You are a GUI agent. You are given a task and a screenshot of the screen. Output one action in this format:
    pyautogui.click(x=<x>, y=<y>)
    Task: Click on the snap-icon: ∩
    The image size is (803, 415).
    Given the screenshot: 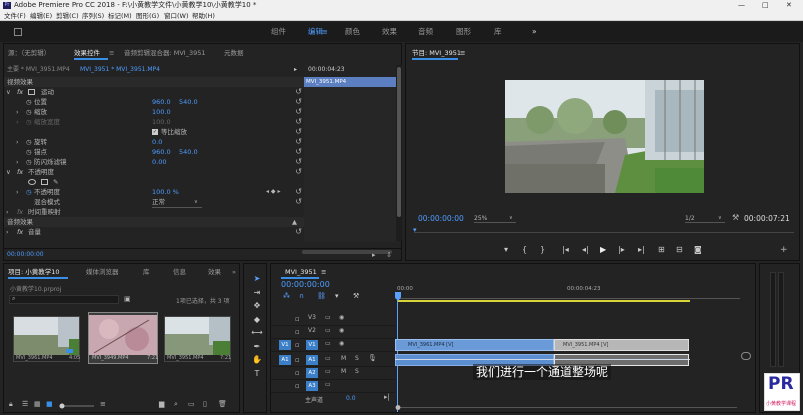 What is the action you would take?
    pyautogui.click(x=301, y=296)
    